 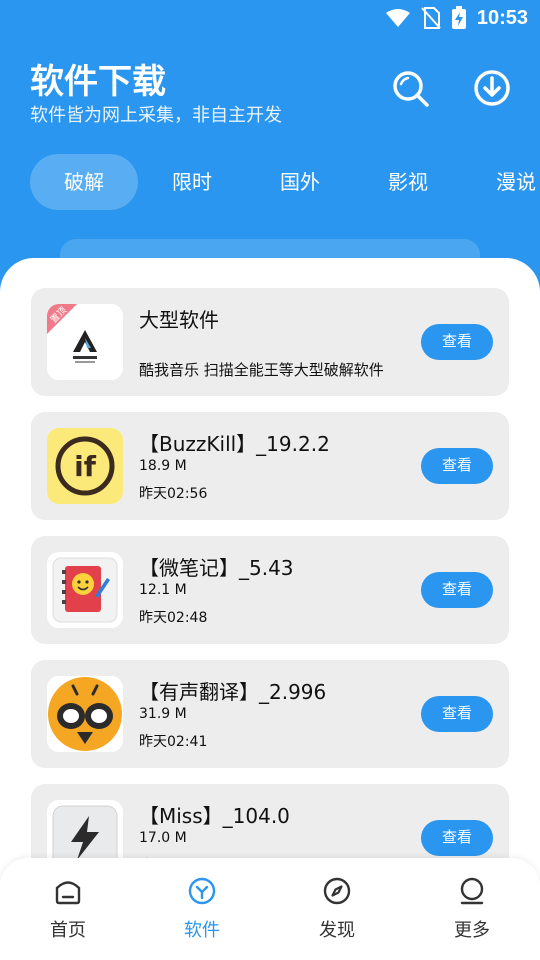 What do you see at coordinates (337, 909) in the screenshot?
I see `nav-discover: 发现` at bounding box center [337, 909].